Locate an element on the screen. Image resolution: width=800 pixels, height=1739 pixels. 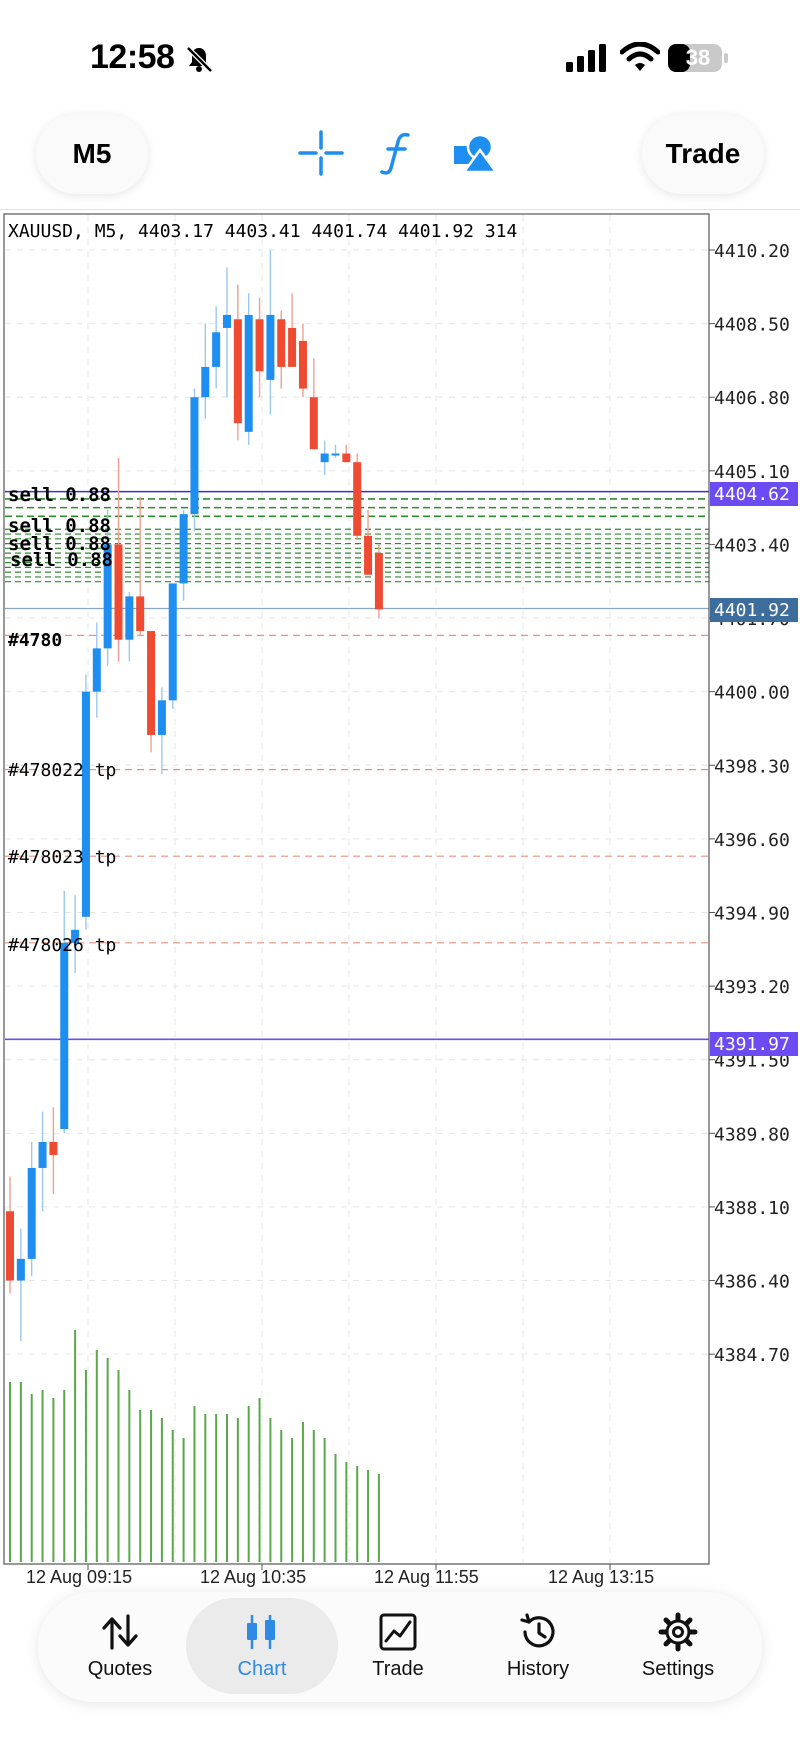
nav-chart-label: Chart is located at coordinates (262, 1668).